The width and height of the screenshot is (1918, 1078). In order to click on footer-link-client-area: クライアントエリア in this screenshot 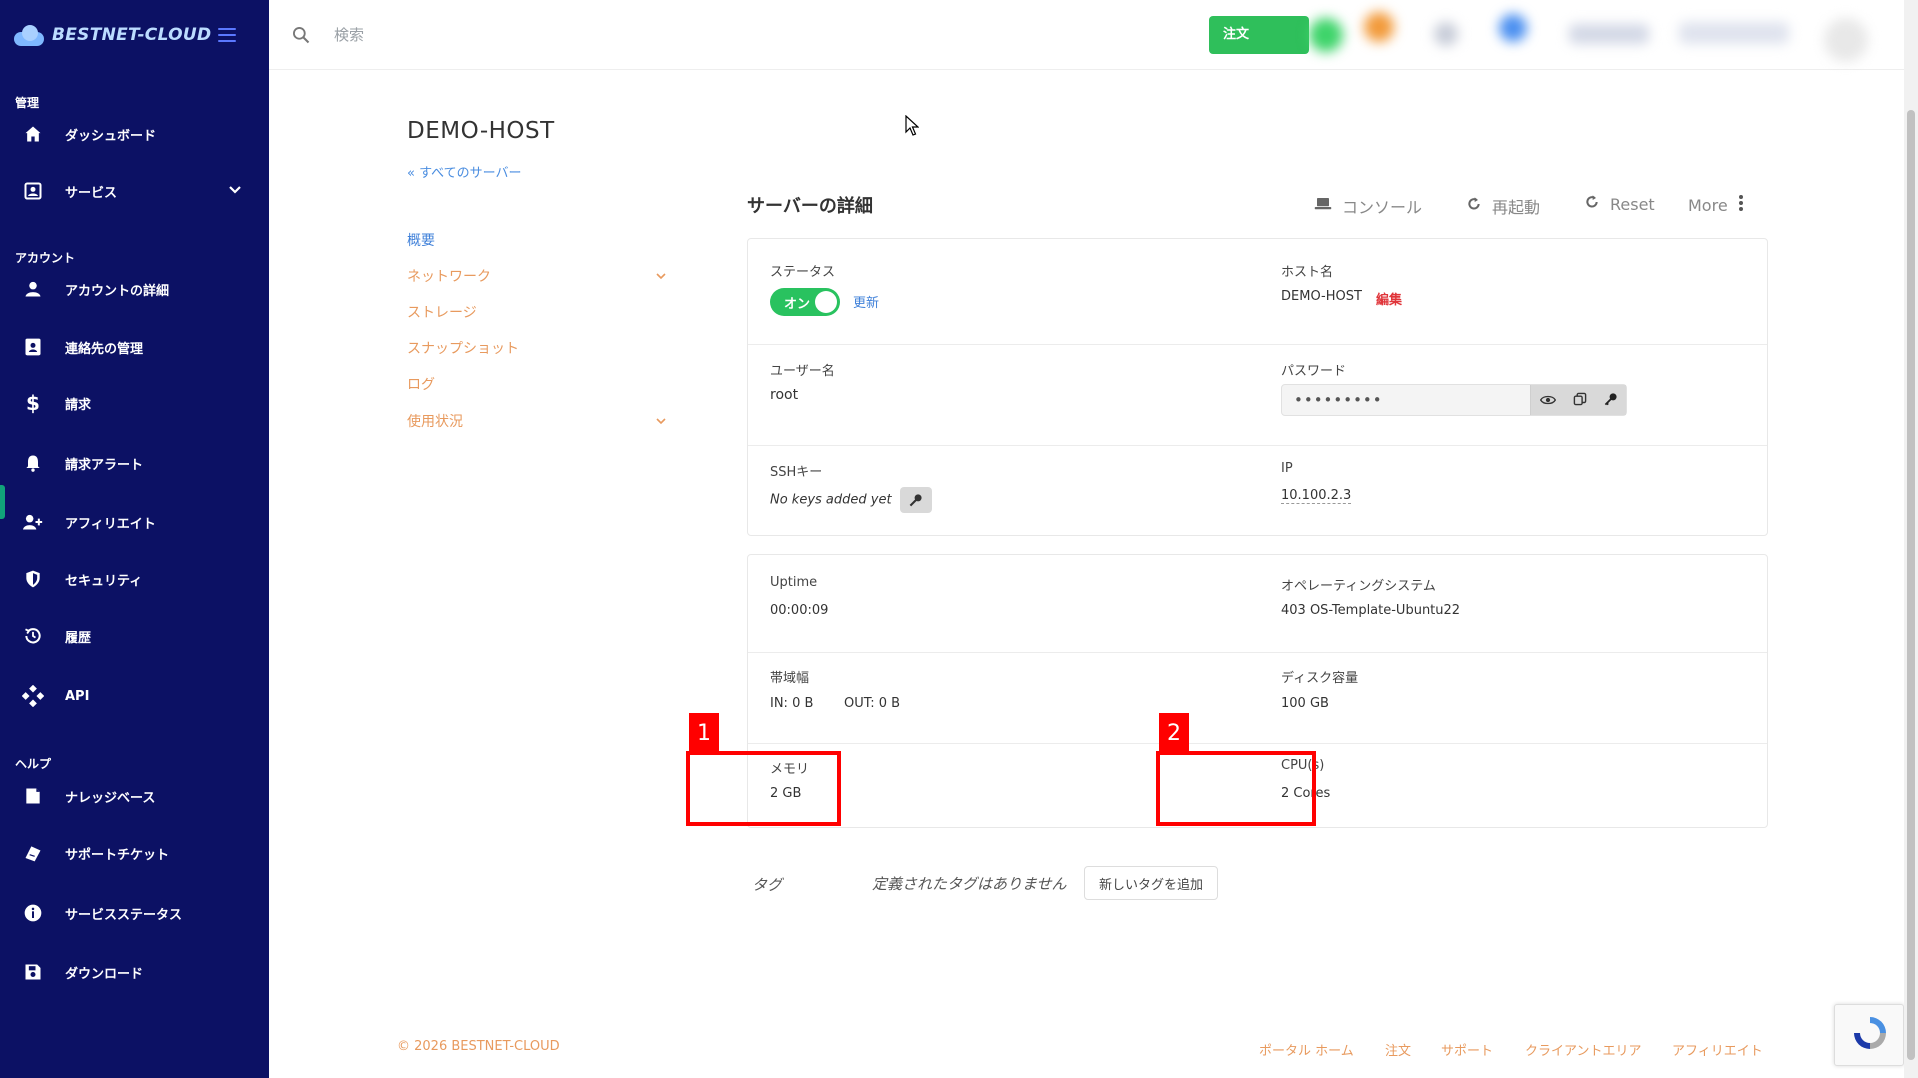, I will do `click(1583, 1049)`.